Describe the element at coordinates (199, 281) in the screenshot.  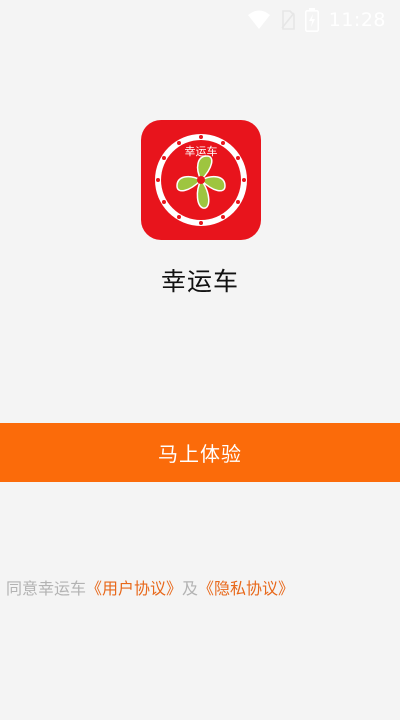
I see `app-name: 幸运车` at that location.